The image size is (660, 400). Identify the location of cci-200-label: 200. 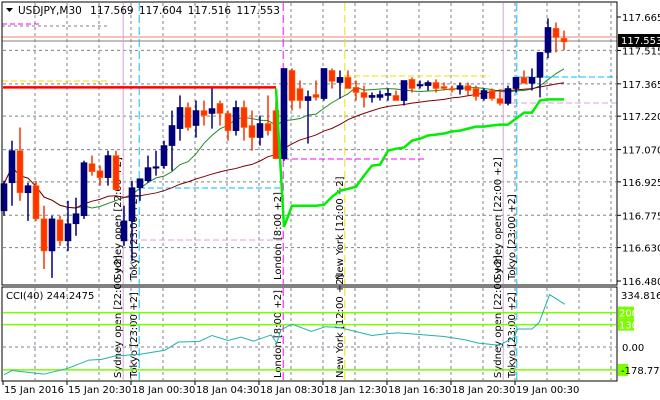
(628, 314).